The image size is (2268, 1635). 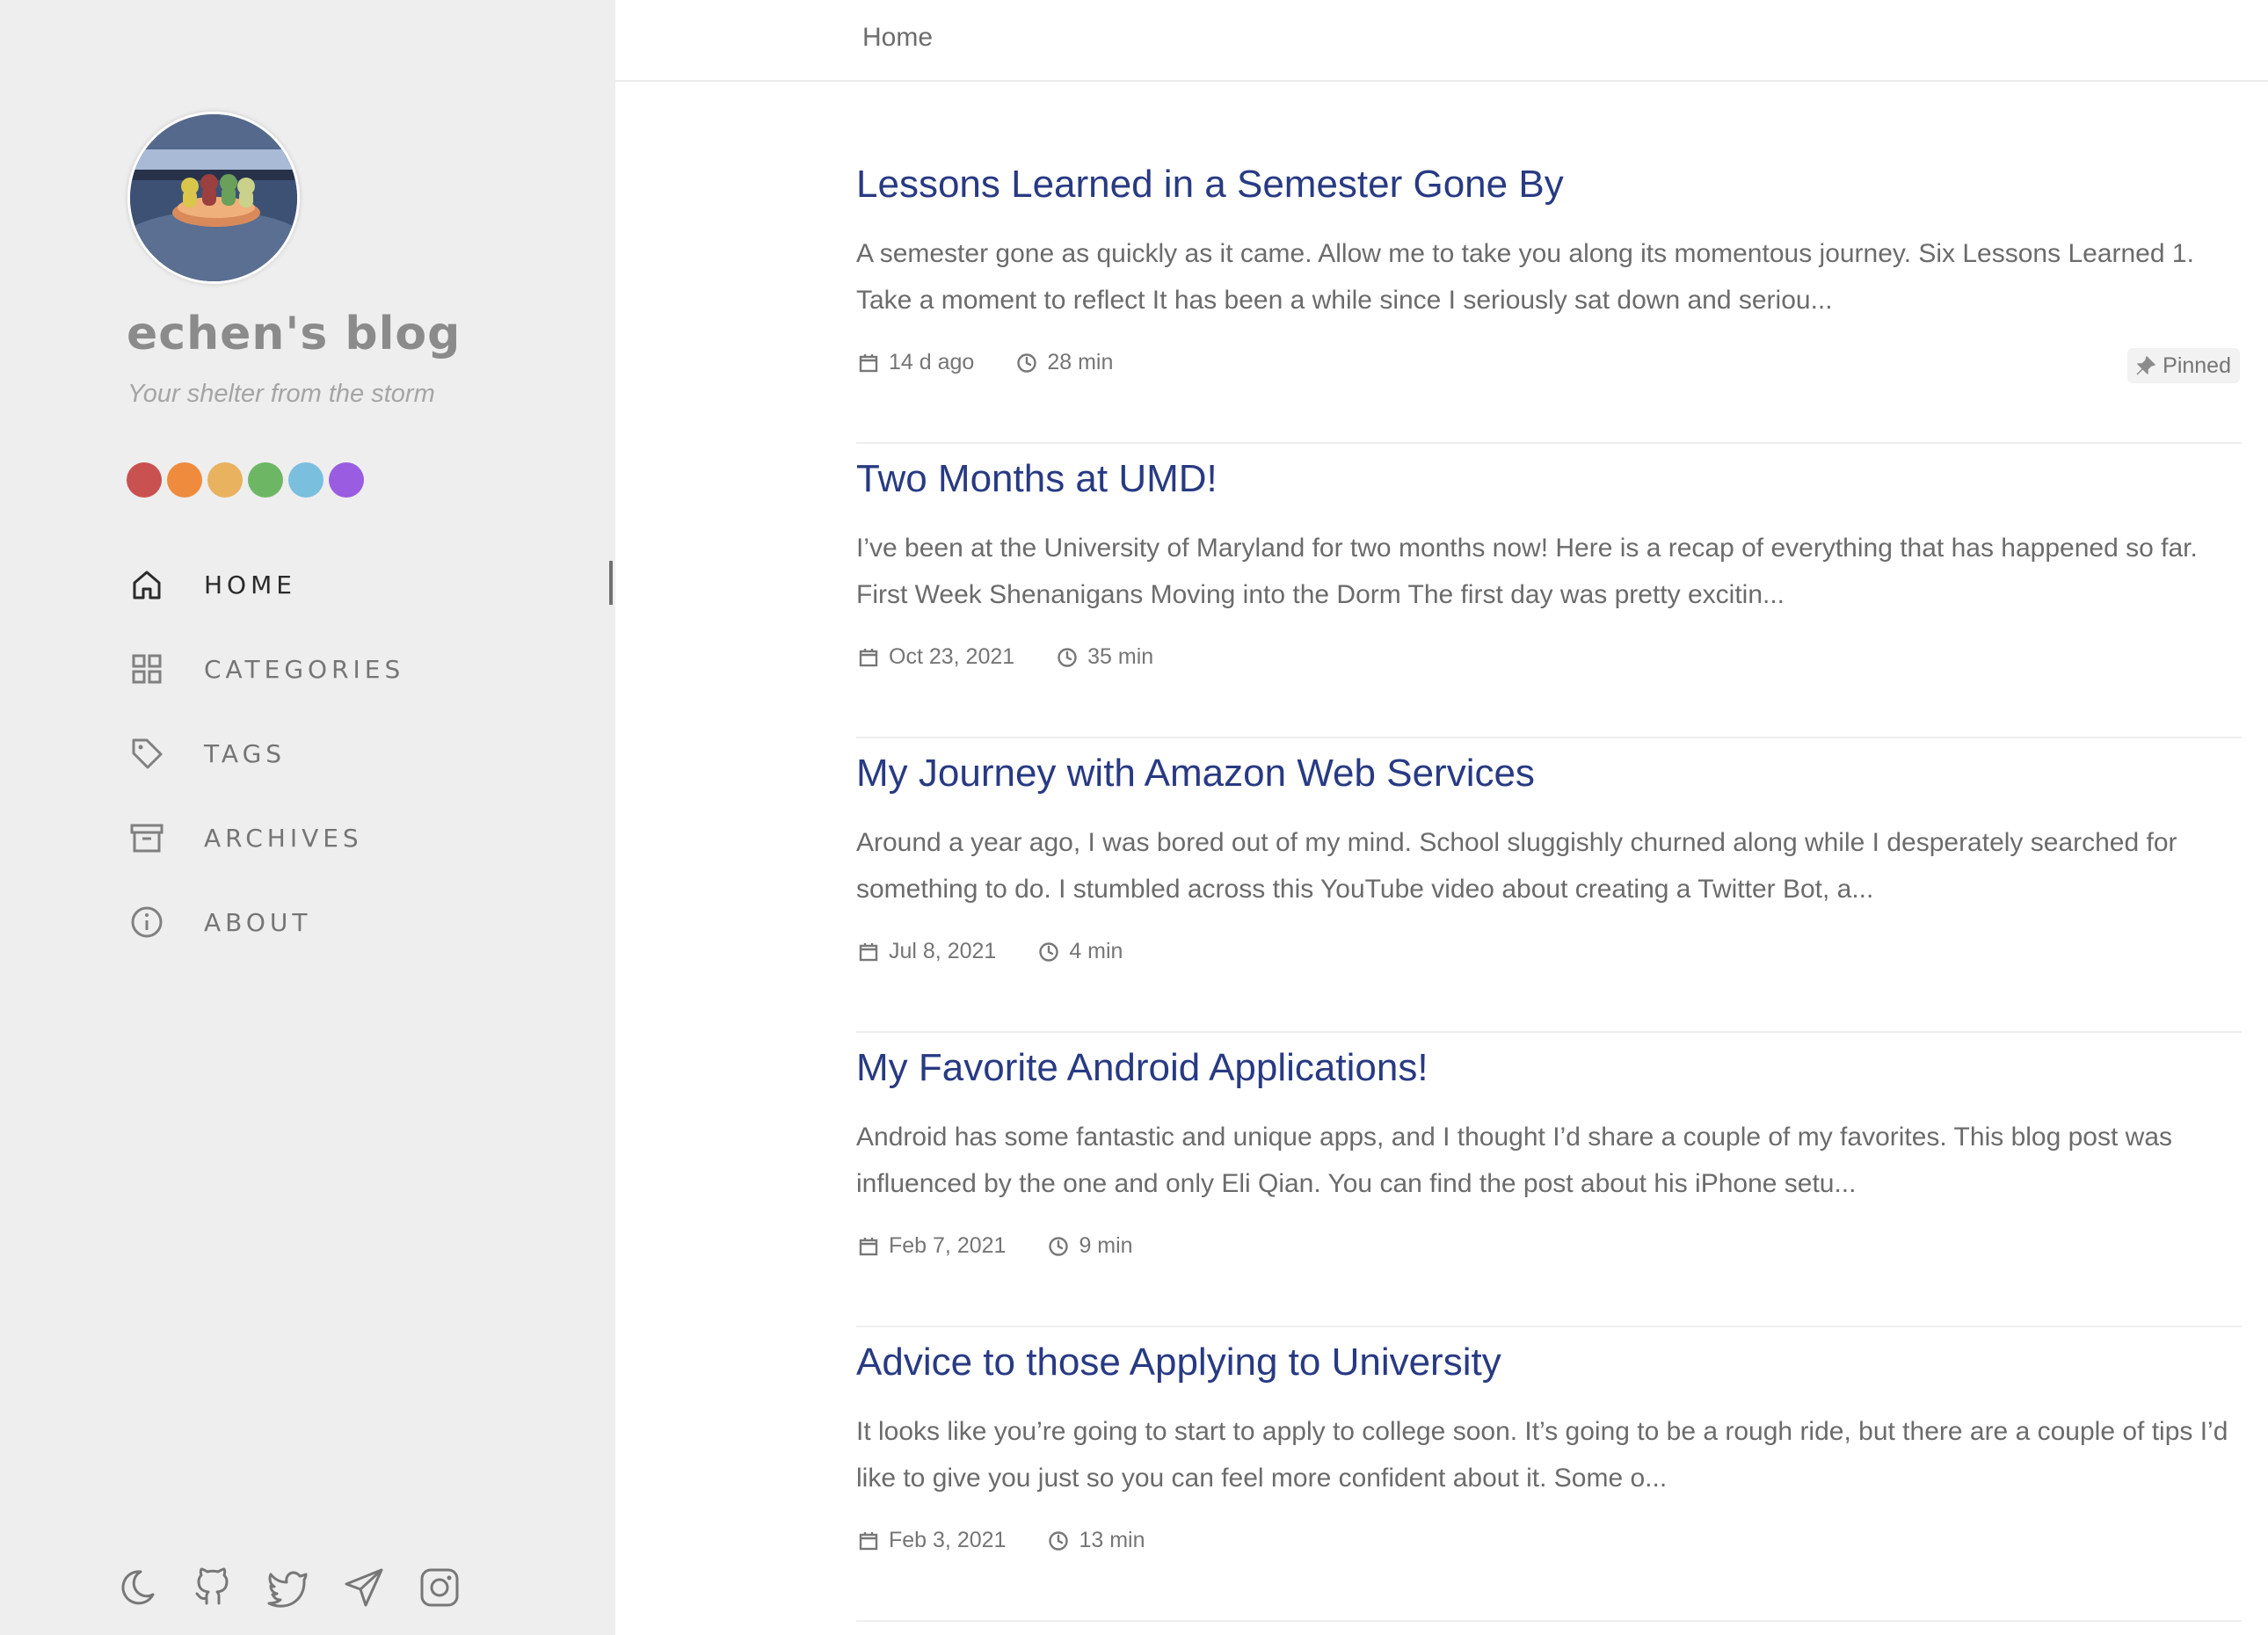 What do you see at coordinates (611, 583) in the screenshot?
I see `active-nav-indicator` at bounding box center [611, 583].